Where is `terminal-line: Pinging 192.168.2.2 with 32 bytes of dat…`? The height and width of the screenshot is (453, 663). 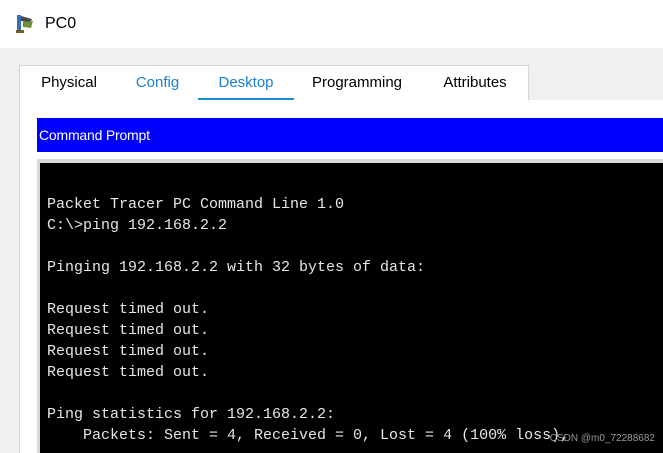 terminal-line: Pinging 192.168.2.2 with 32 bytes of dat… is located at coordinates (236, 267).